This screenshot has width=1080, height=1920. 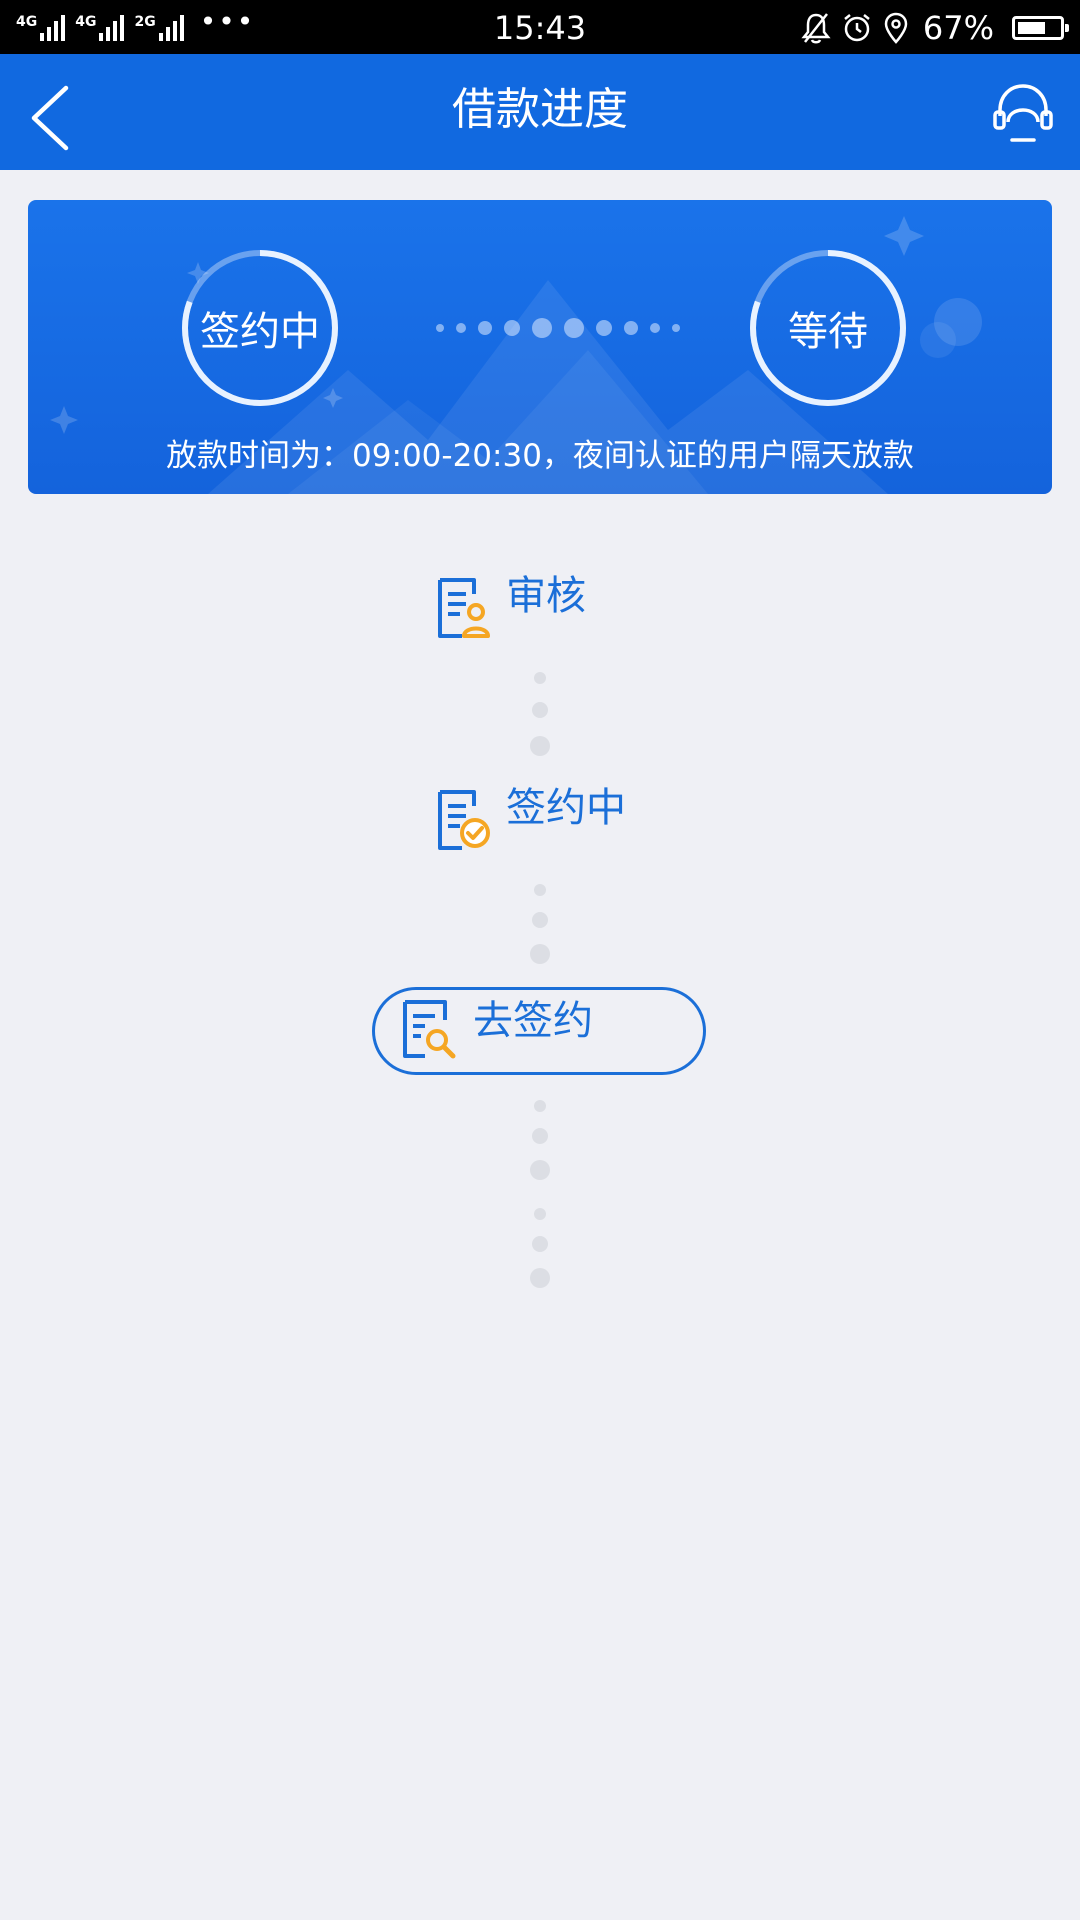 I want to click on icon-wrap, so click(x=429, y=1032).